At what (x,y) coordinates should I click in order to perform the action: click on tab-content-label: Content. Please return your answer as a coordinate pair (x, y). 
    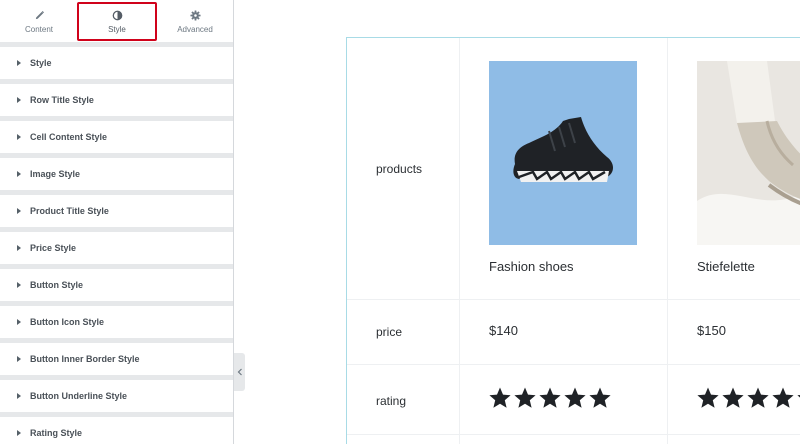
    Looking at the image, I should click on (39, 29).